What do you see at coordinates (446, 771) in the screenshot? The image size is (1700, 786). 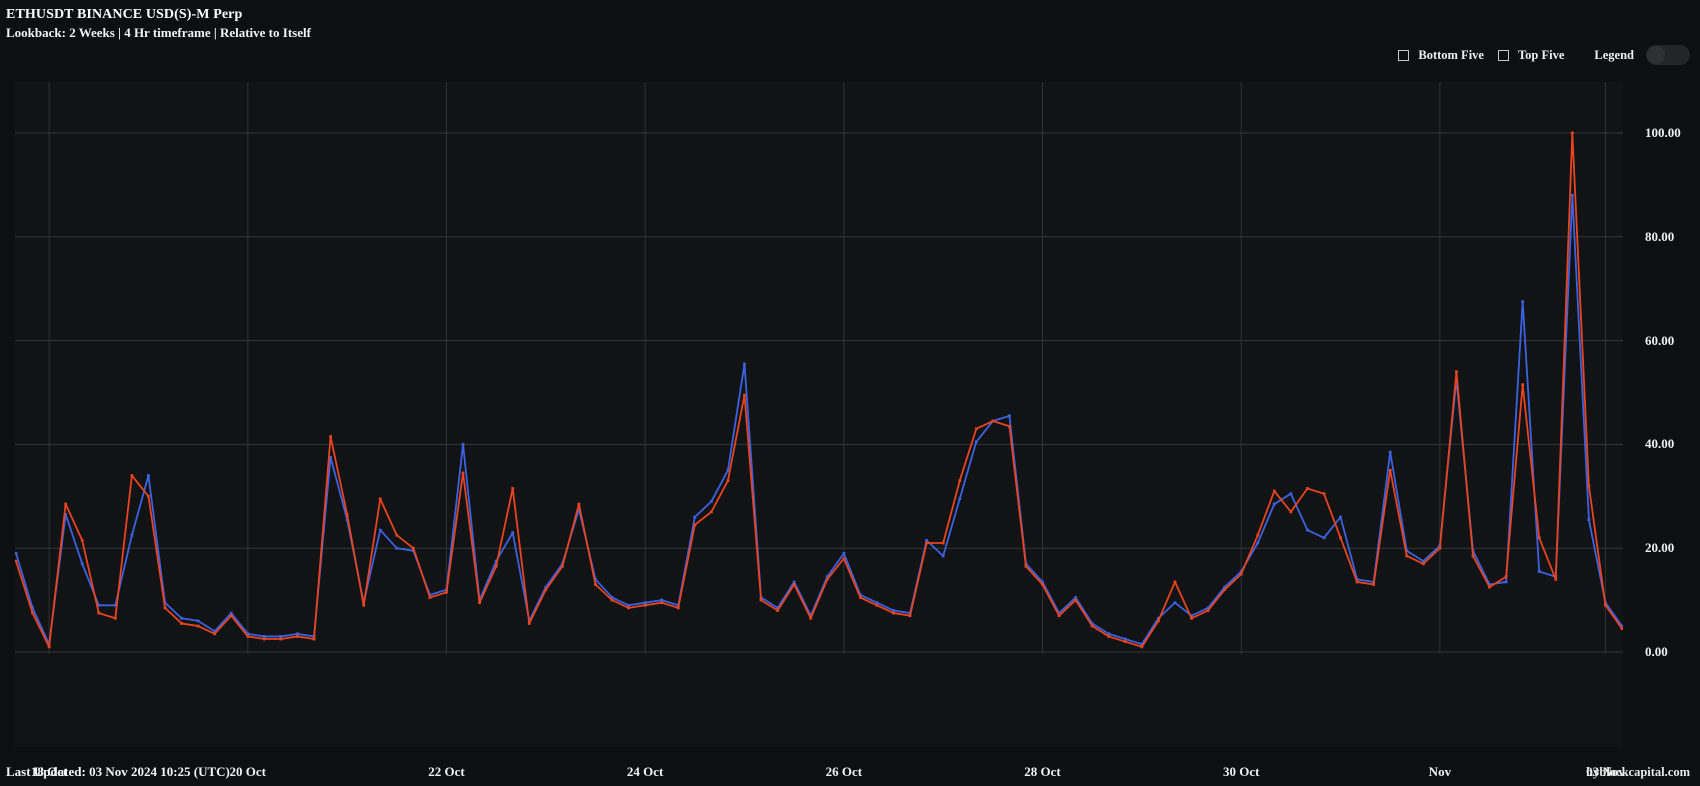 I see `x-axis-tick-label: 22 Oct` at bounding box center [446, 771].